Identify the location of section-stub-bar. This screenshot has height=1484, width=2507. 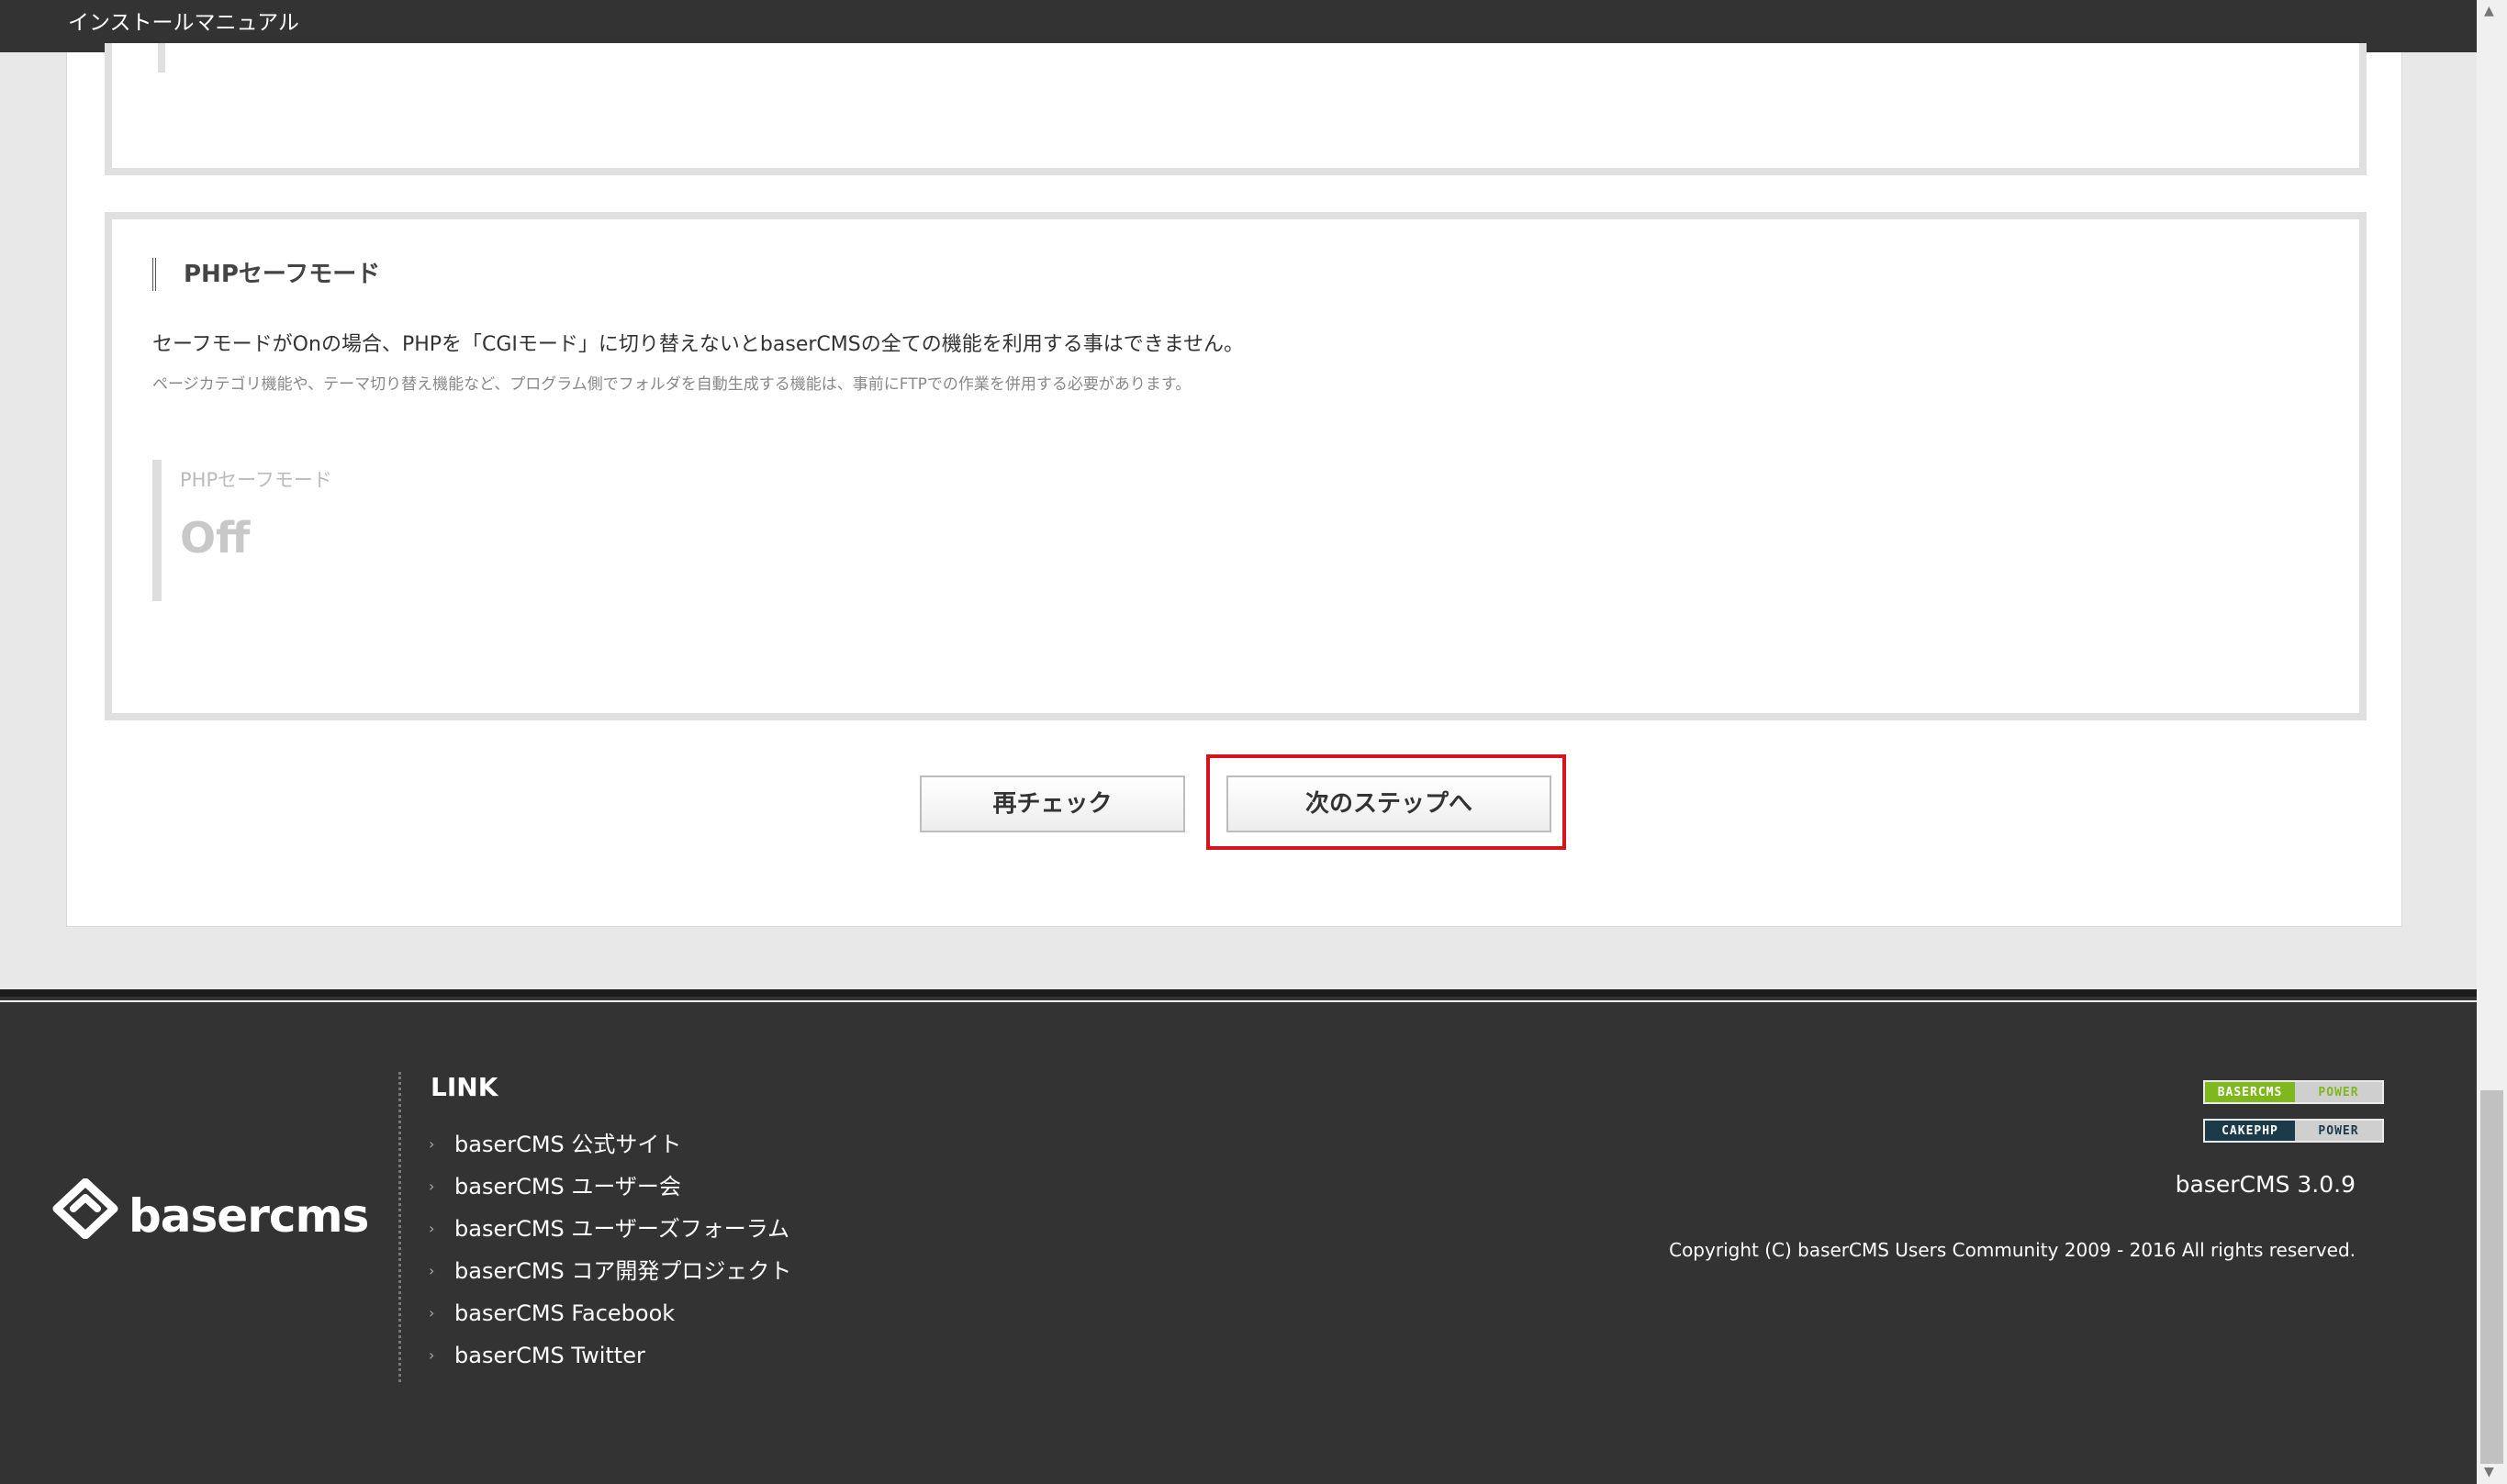
(161, 58).